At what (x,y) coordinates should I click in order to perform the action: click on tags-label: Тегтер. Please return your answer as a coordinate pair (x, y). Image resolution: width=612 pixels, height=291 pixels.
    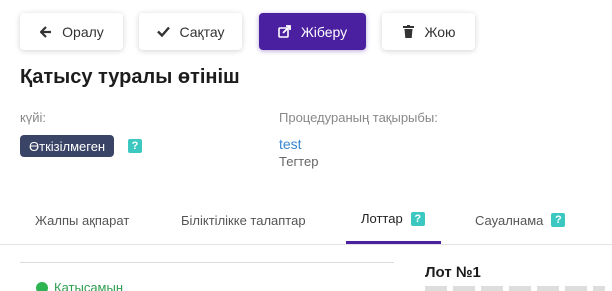
    Looking at the image, I should click on (299, 161).